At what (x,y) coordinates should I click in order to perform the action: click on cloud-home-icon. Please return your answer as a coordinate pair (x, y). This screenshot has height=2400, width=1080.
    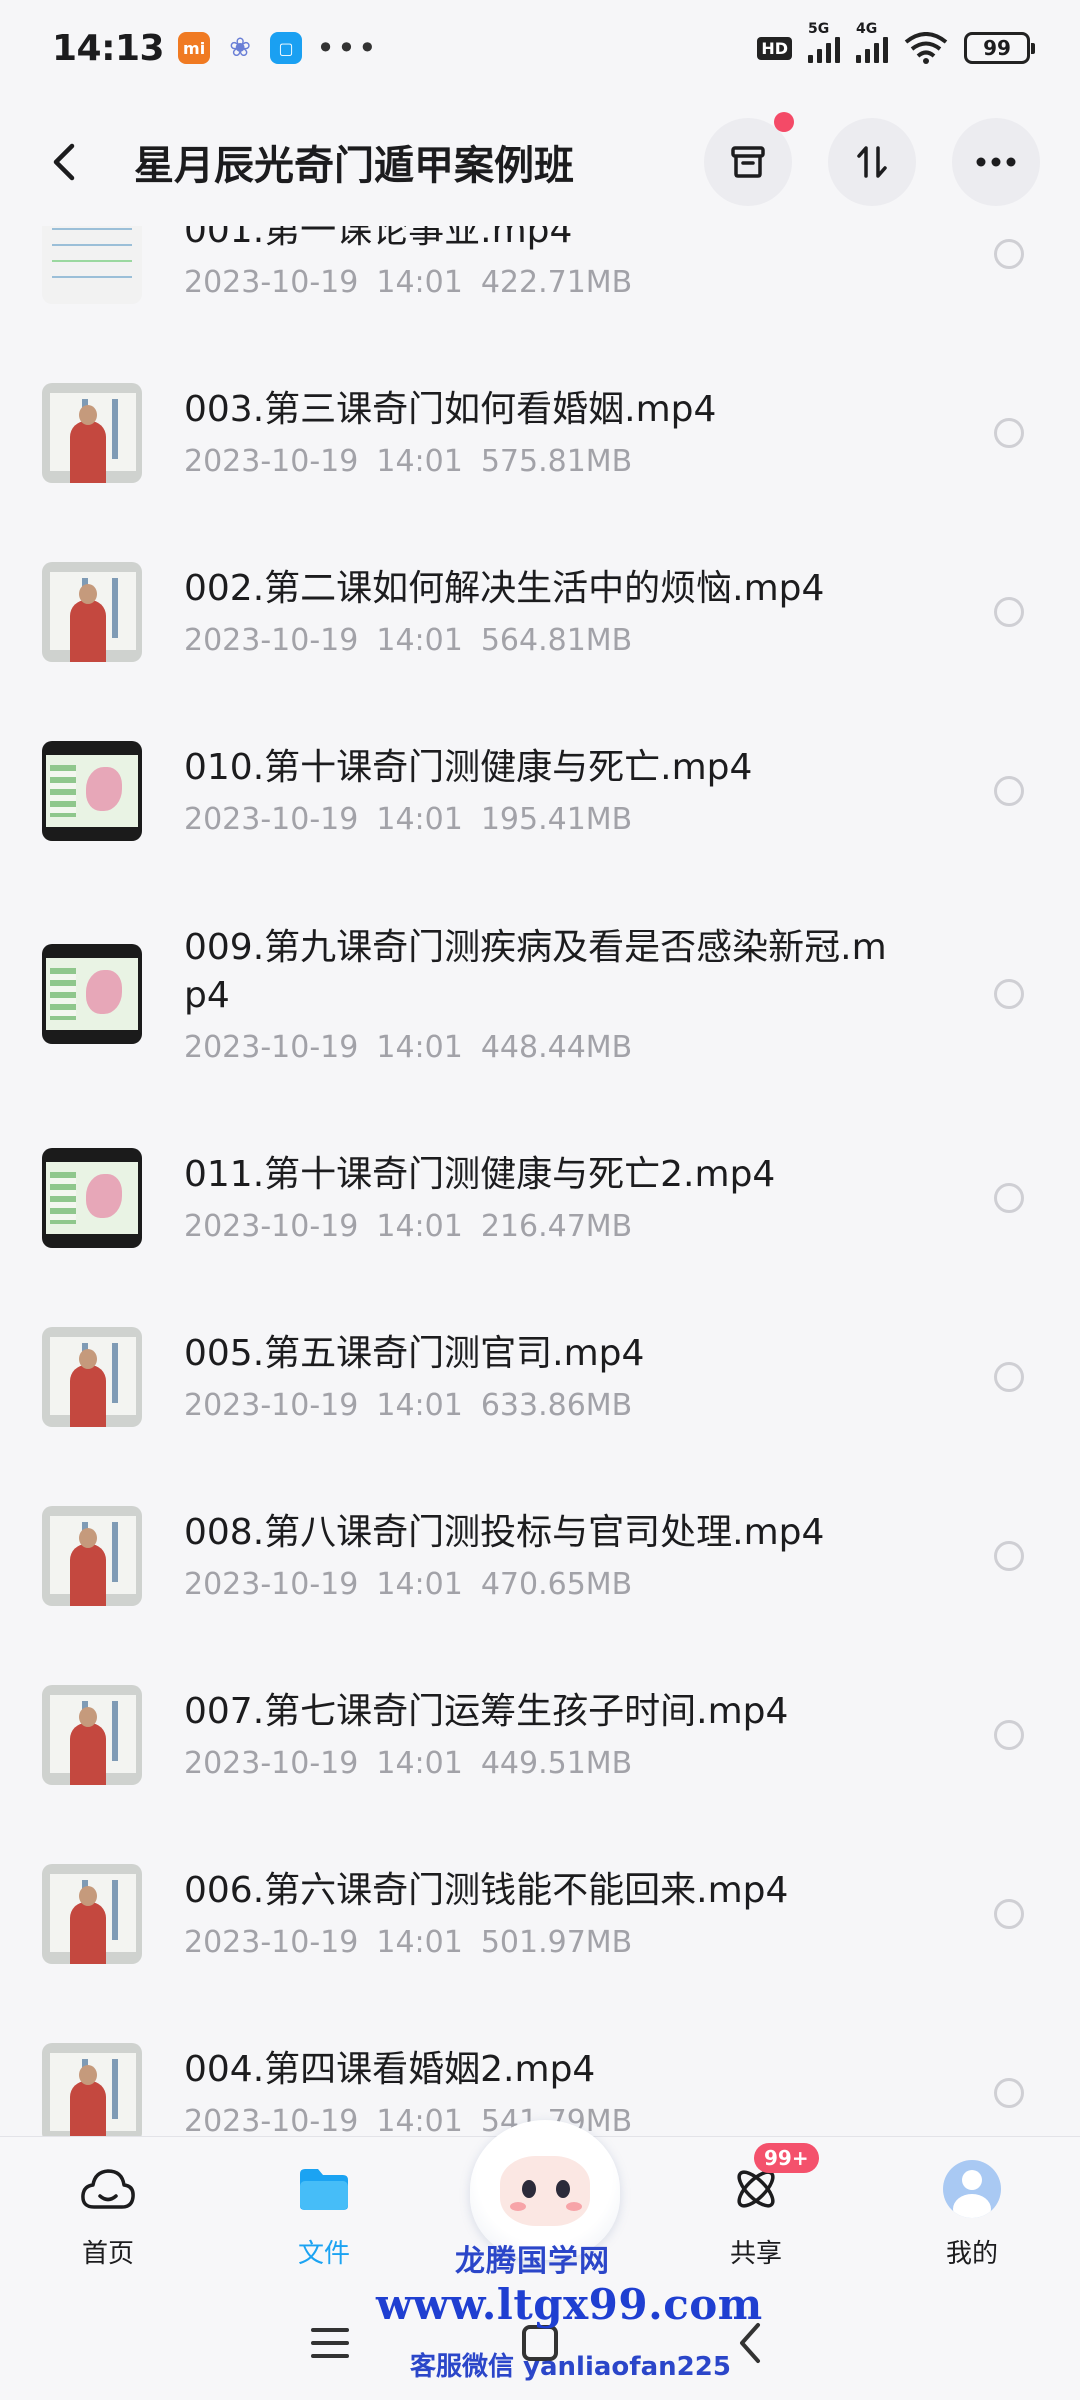
    Looking at the image, I should click on (108, 2189).